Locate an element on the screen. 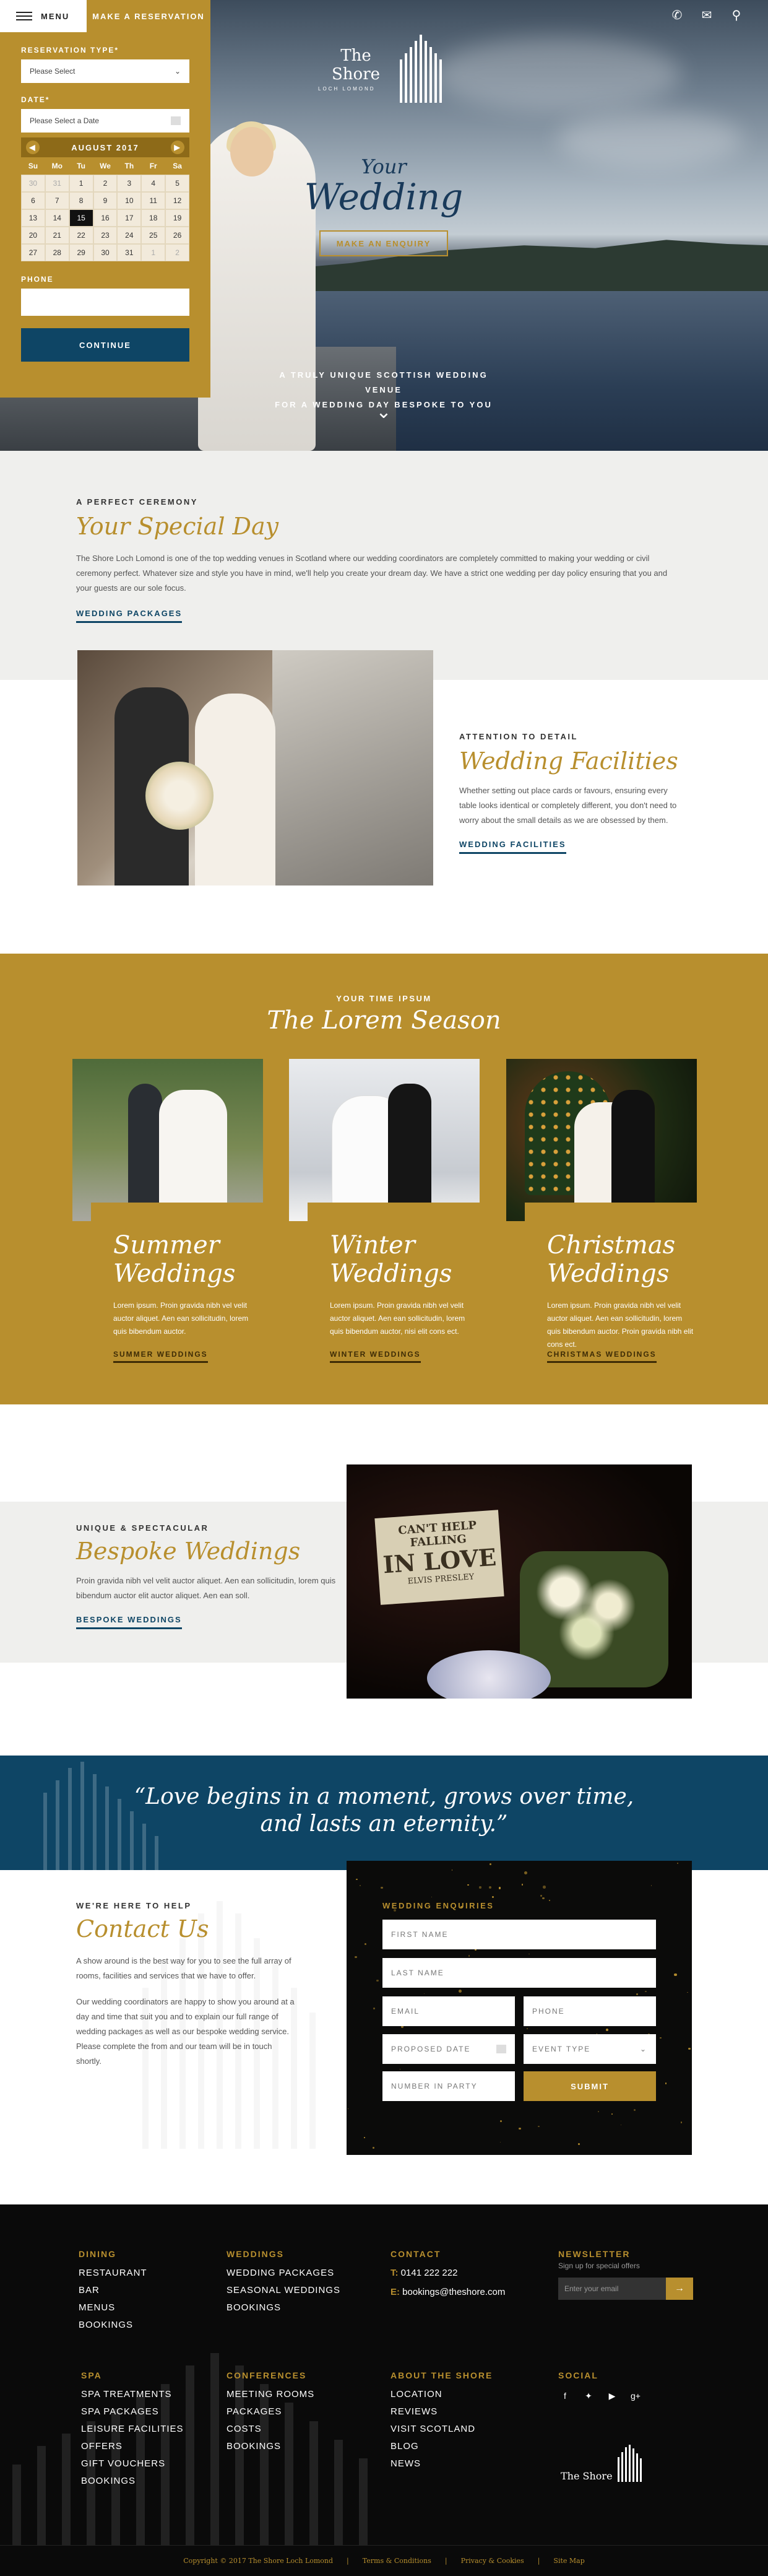  footer-link: MENUS is located at coordinates (113, 2307).